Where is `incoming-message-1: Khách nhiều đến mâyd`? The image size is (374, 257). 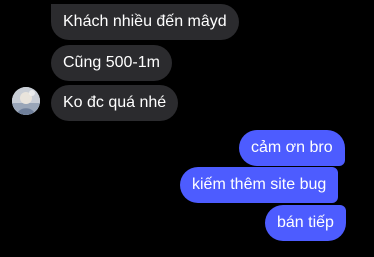
incoming-message-1: Khách nhiều đến mâyd is located at coordinates (145, 22).